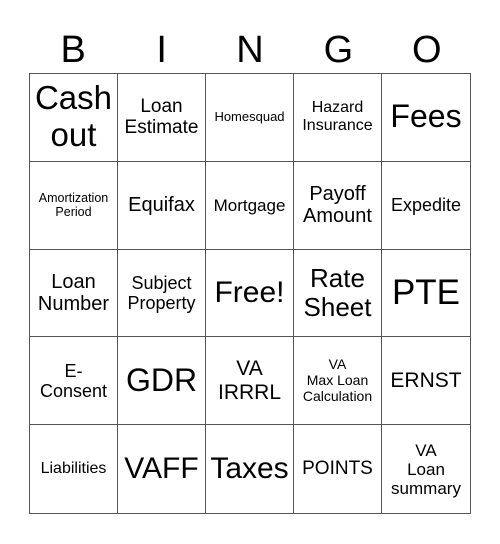  What do you see at coordinates (426, 469) in the screenshot?
I see `bingo-cell: VA Loan summary` at bounding box center [426, 469].